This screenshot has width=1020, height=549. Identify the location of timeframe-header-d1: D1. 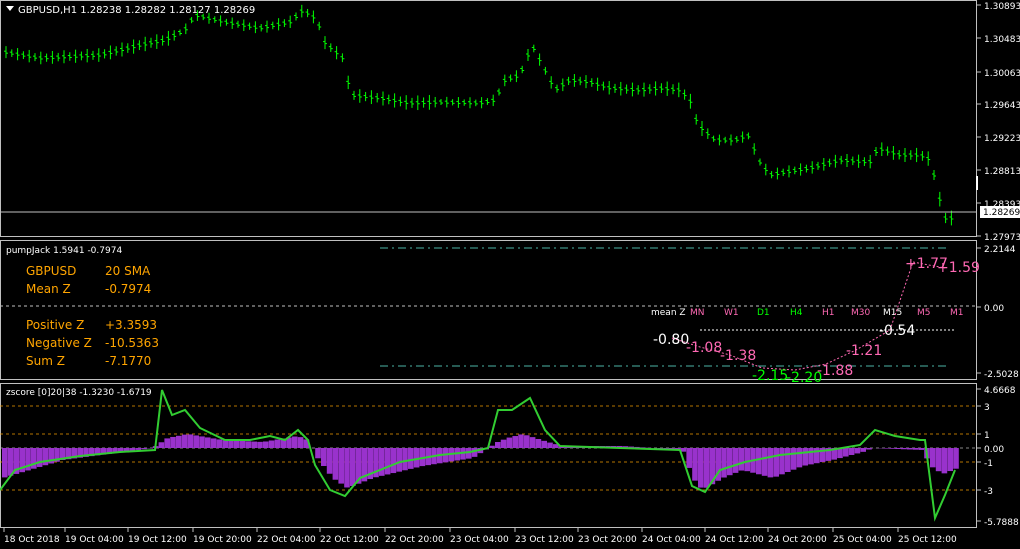
(763, 313).